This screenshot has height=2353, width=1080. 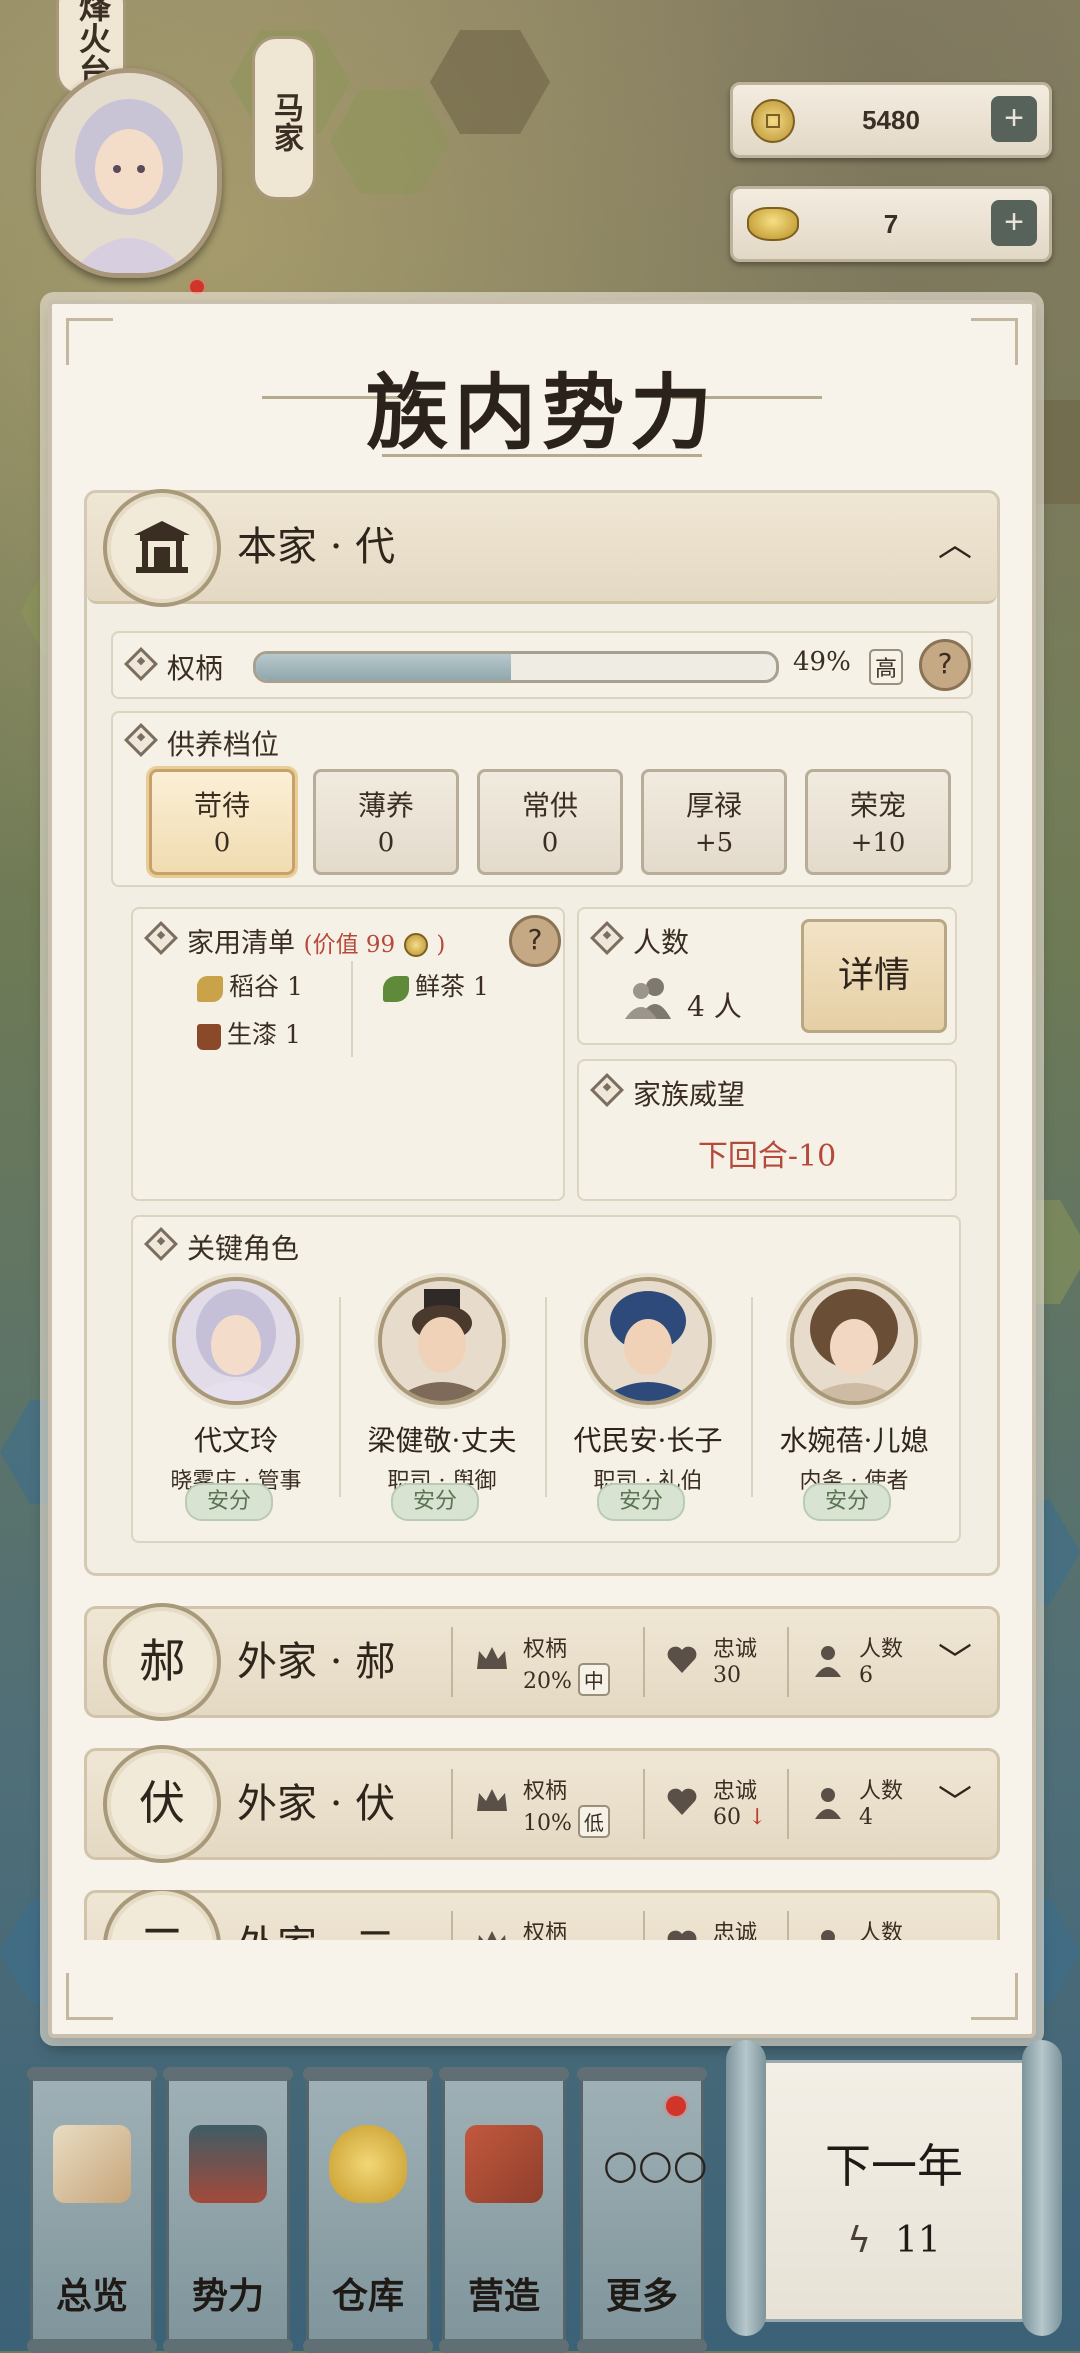 What do you see at coordinates (773, 224) in the screenshot?
I see `gold-ingot-icon` at bounding box center [773, 224].